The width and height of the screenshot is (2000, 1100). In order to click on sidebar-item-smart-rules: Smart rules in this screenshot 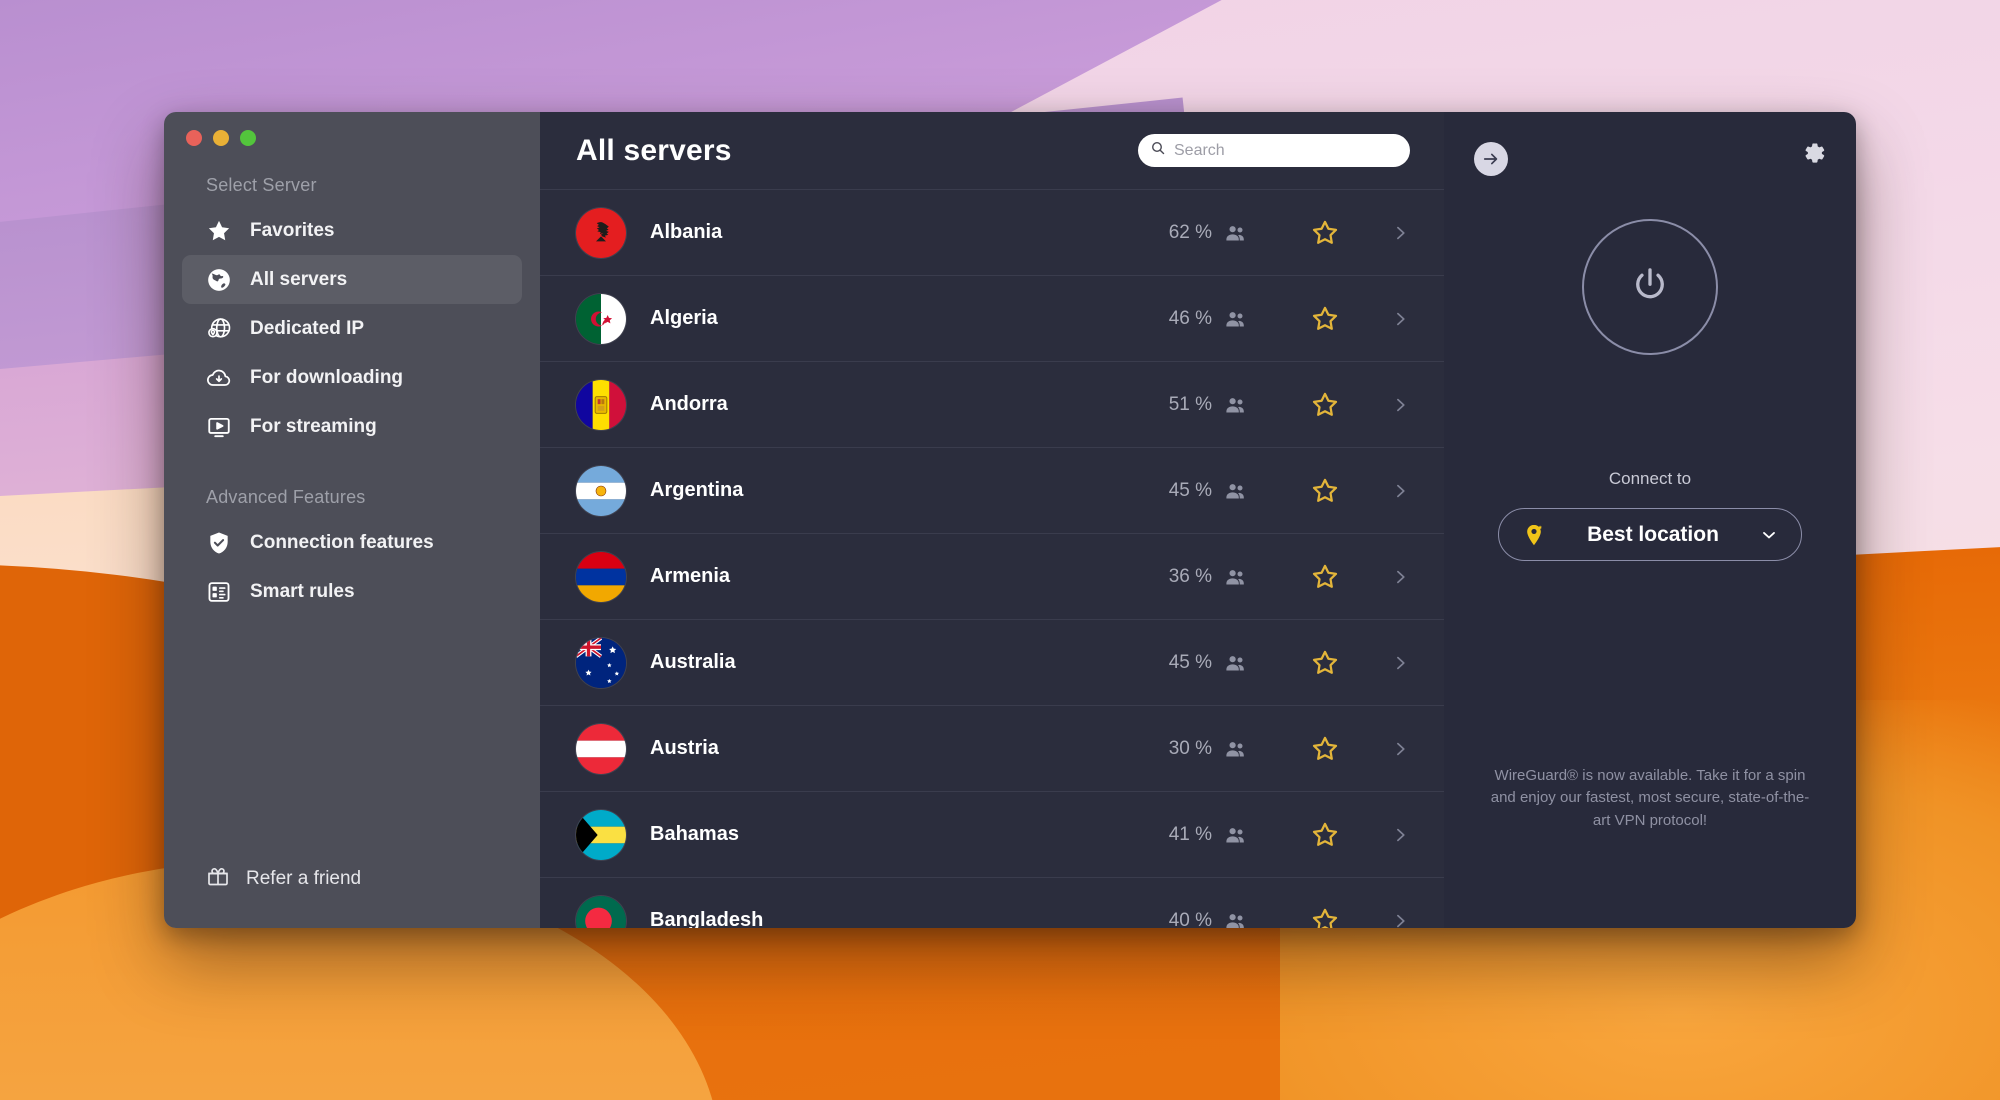, I will do `click(352, 591)`.